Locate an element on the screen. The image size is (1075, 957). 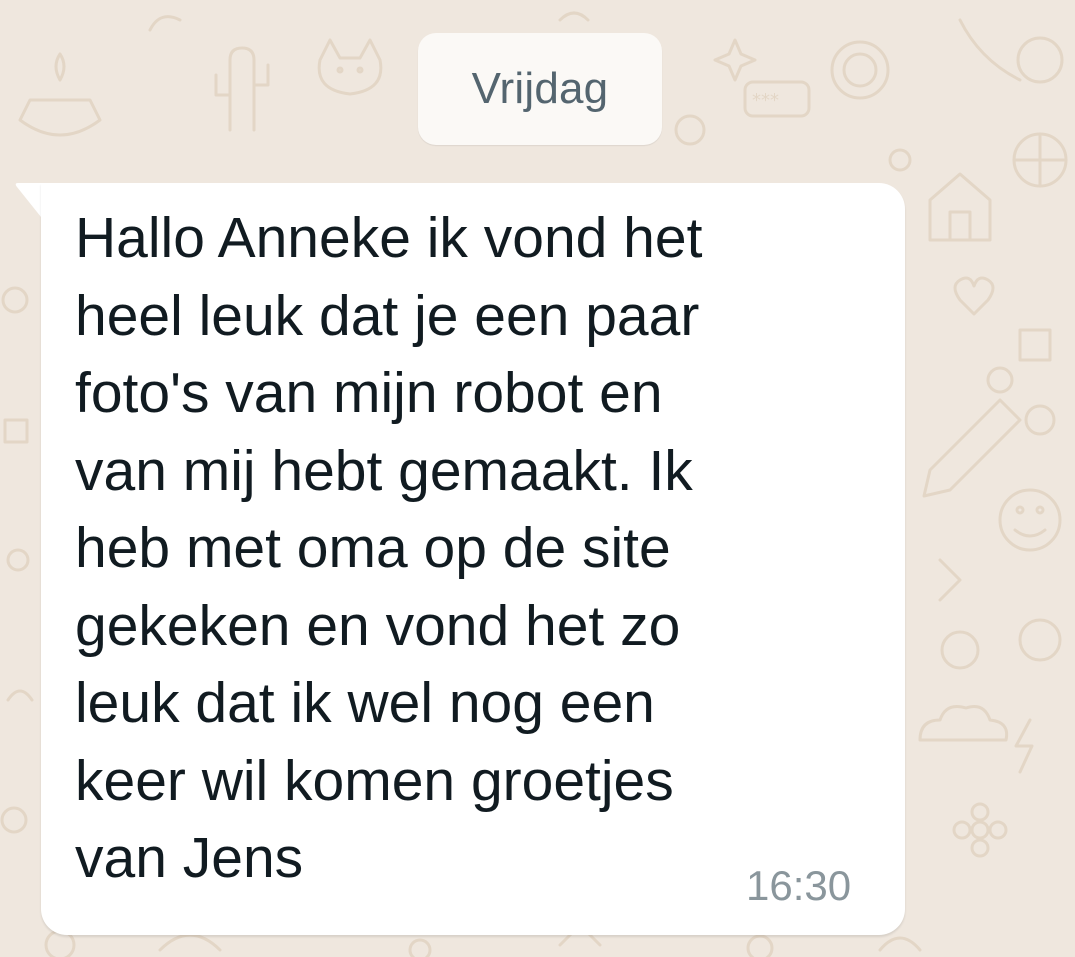
message-line: heel leuk dat je een paar is located at coordinates (387, 315).